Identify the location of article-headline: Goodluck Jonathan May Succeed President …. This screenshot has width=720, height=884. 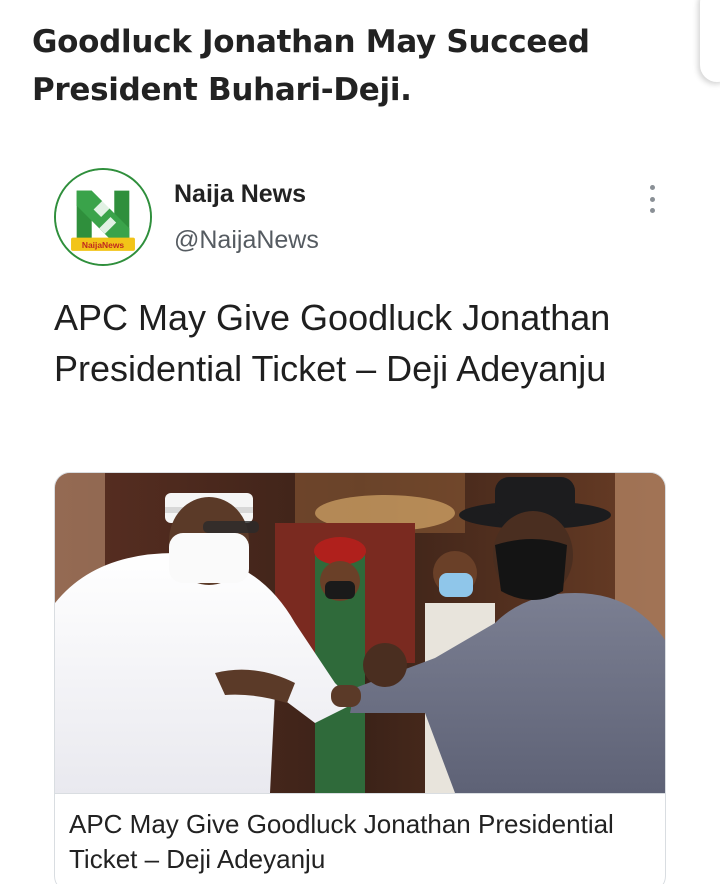
(311, 66).